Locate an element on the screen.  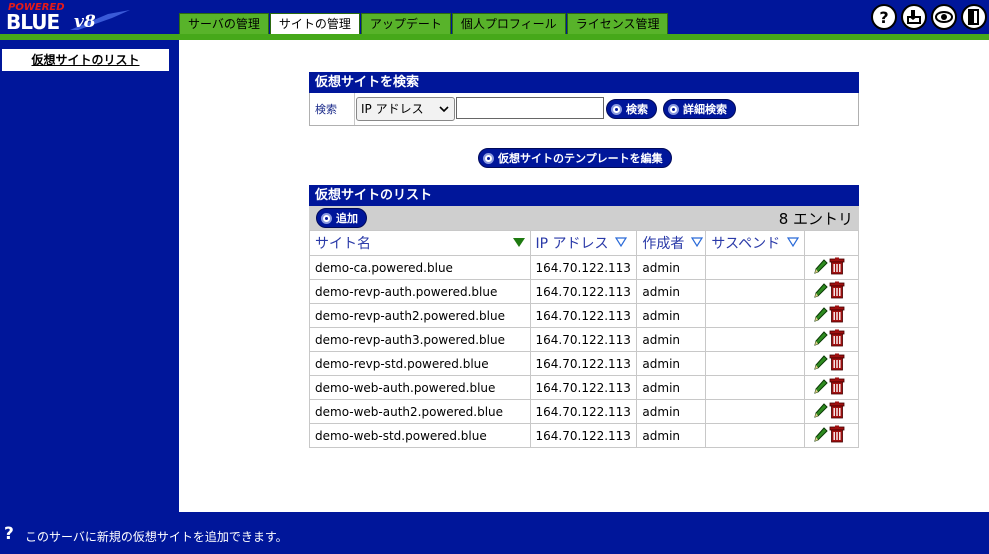
column-header-label: IP アドレス is located at coordinates (572, 244).